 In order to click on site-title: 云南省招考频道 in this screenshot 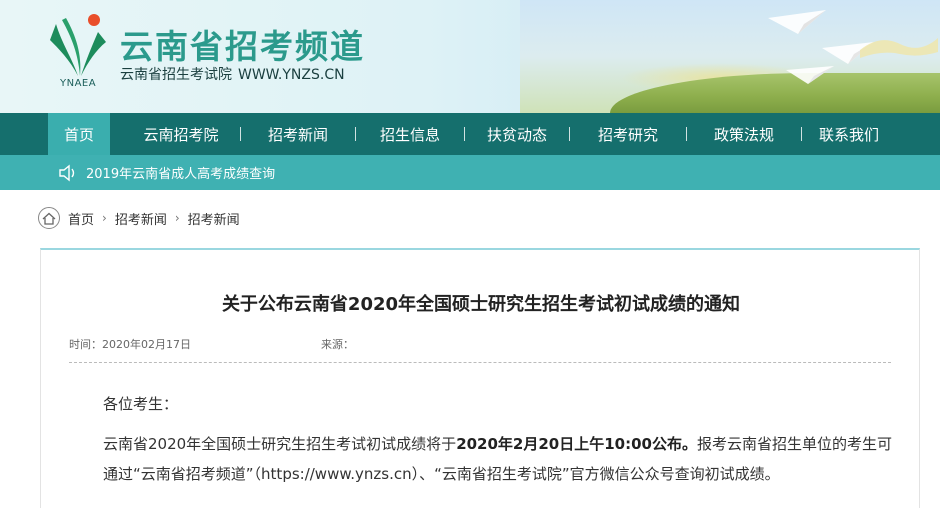, I will do `click(242, 46)`.